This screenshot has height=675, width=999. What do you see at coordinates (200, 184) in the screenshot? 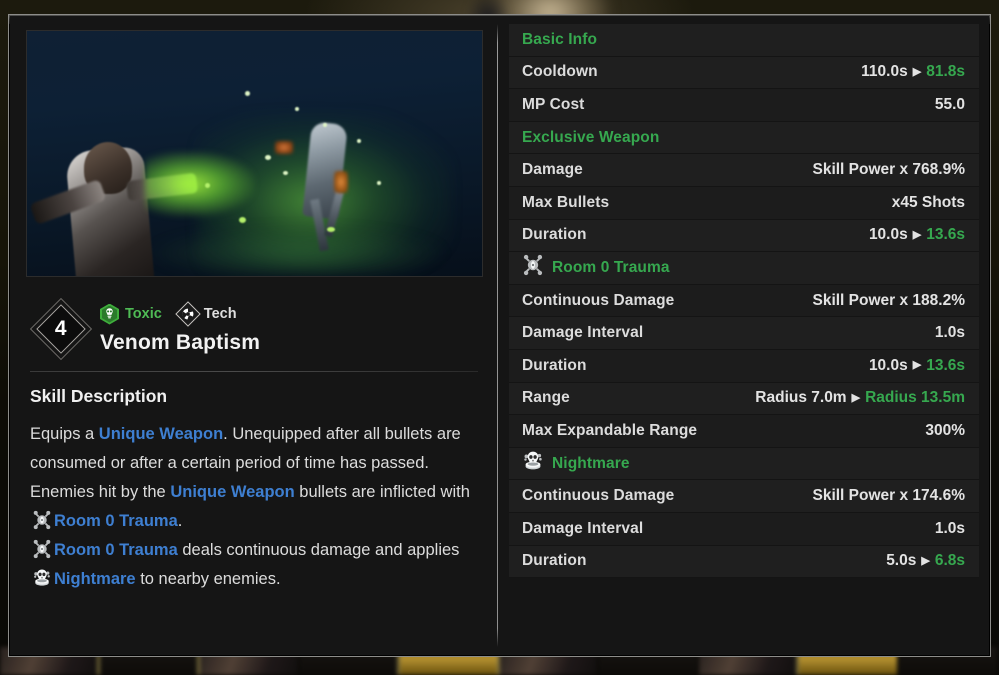
I see `muzzle-toxic-glow` at bounding box center [200, 184].